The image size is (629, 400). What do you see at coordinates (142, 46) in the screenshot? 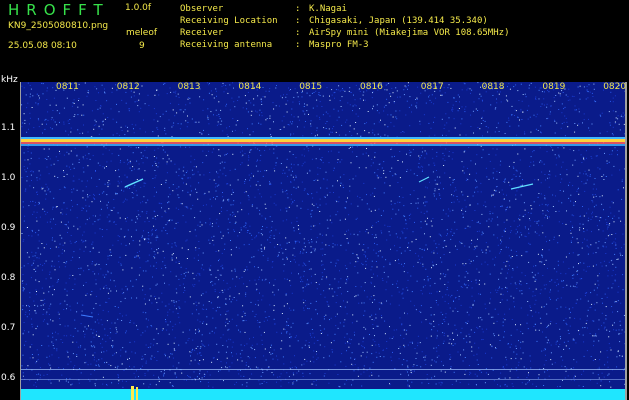
I see `count-label: 9` at bounding box center [142, 46].